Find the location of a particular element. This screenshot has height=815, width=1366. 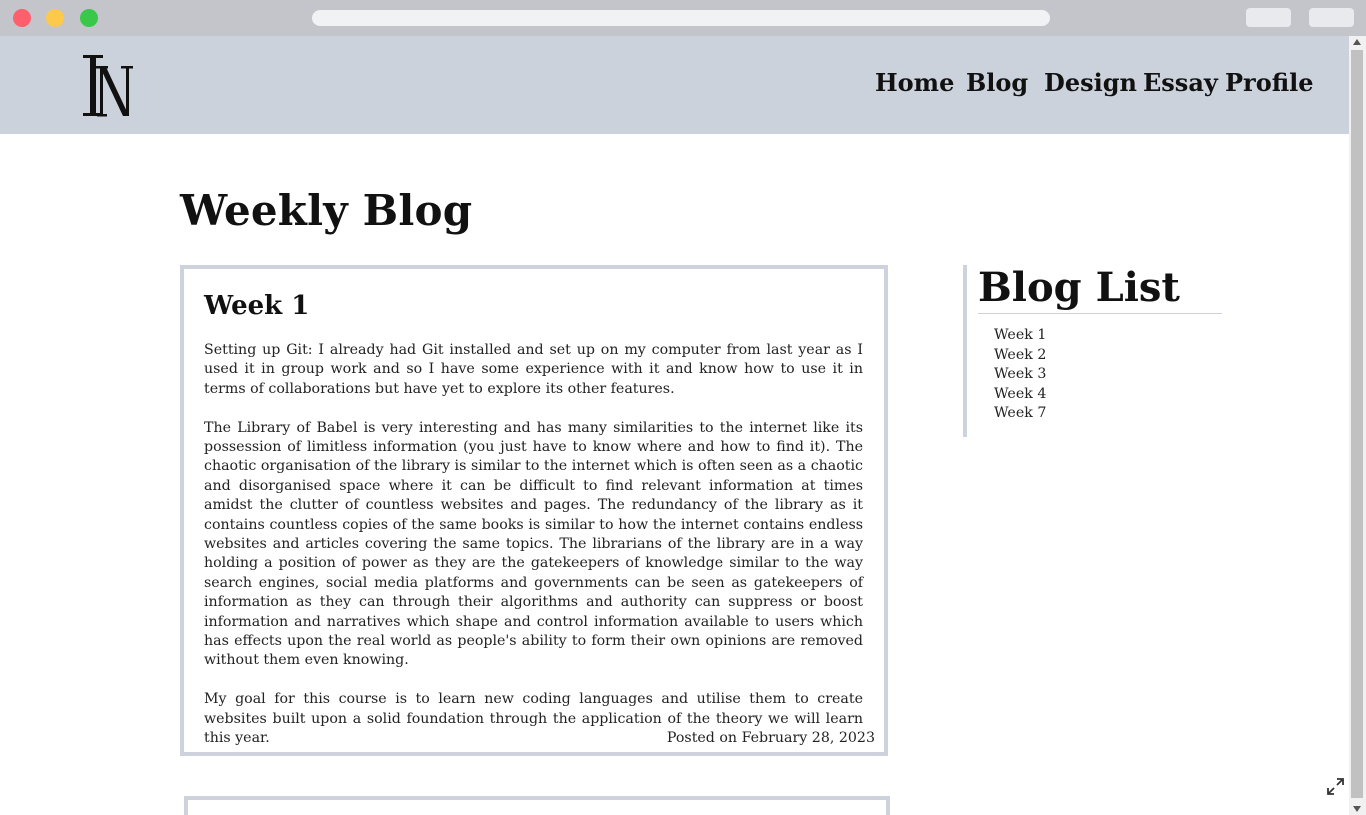

blog-list-item-week-3: Week 3 is located at coordinates (1020, 375).